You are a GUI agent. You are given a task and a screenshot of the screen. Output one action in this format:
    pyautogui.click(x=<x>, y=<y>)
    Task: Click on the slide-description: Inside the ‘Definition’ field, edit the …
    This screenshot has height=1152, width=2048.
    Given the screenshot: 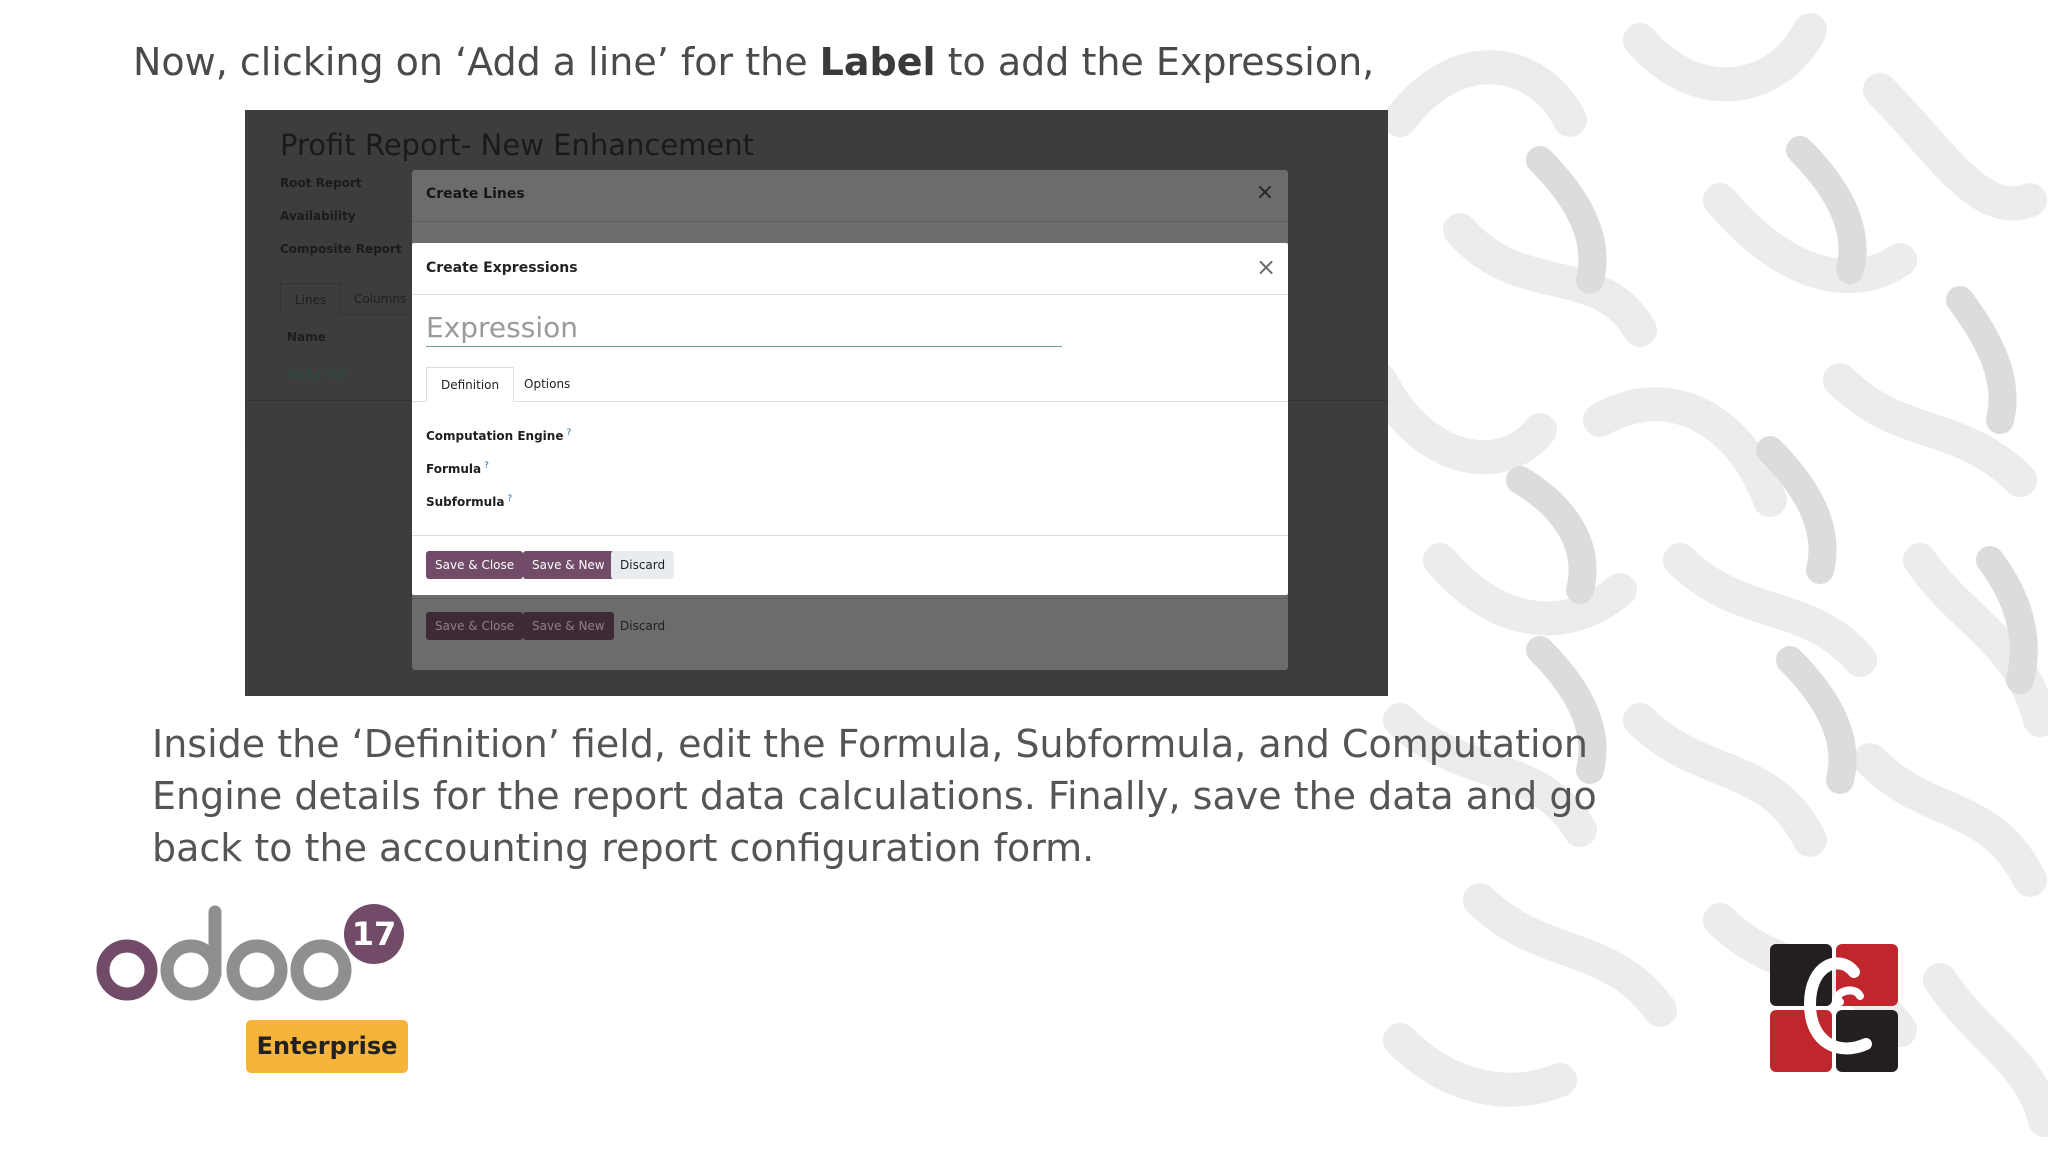 What is the action you would take?
    pyautogui.click(x=874, y=796)
    